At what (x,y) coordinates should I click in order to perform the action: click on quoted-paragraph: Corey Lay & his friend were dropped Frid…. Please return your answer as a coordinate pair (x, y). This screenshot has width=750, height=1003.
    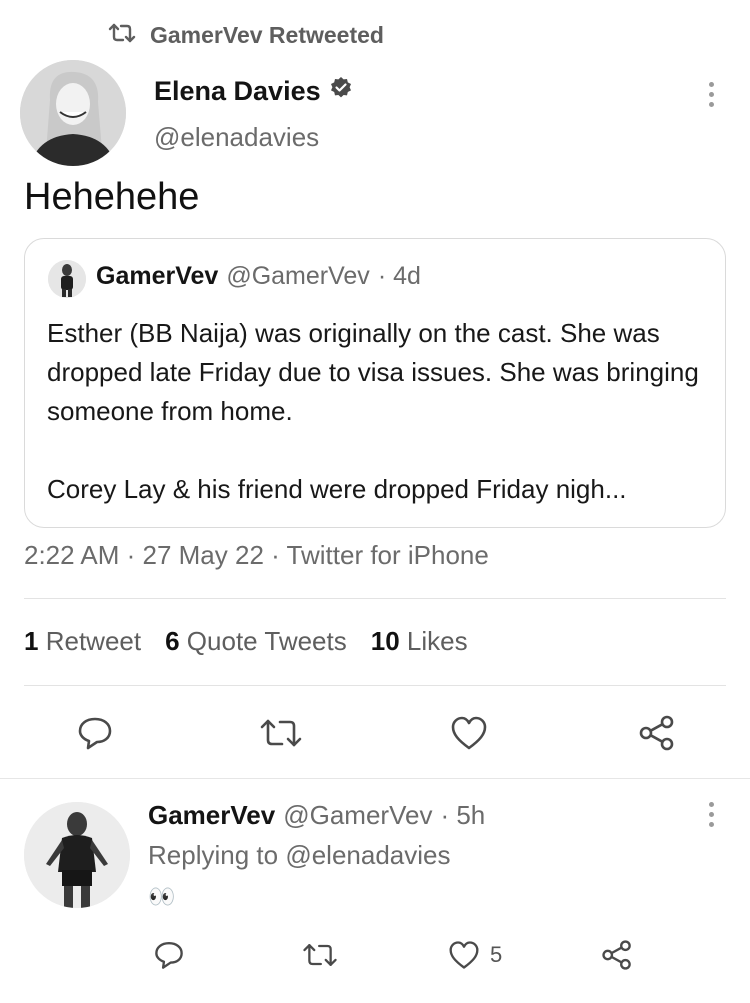
    Looking at the image, I should click on (337, 489).